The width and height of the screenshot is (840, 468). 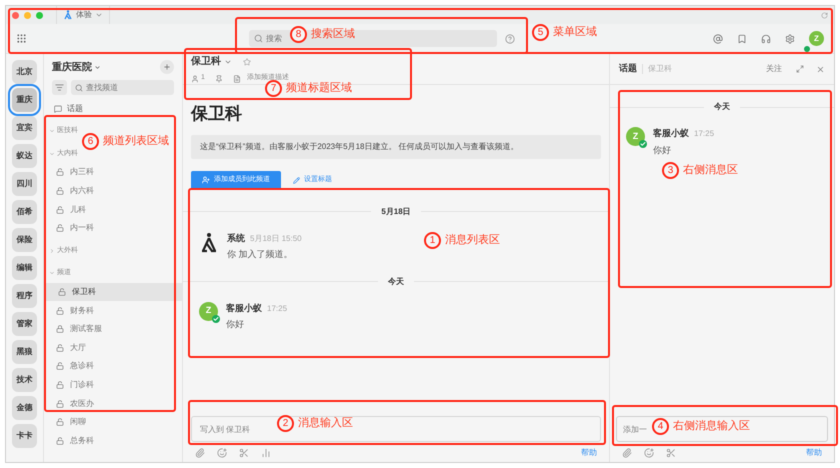 What do you see at coordinates (266, 453) in the screenshot?
I see `chart-icon` at bounding box center [266, 453].